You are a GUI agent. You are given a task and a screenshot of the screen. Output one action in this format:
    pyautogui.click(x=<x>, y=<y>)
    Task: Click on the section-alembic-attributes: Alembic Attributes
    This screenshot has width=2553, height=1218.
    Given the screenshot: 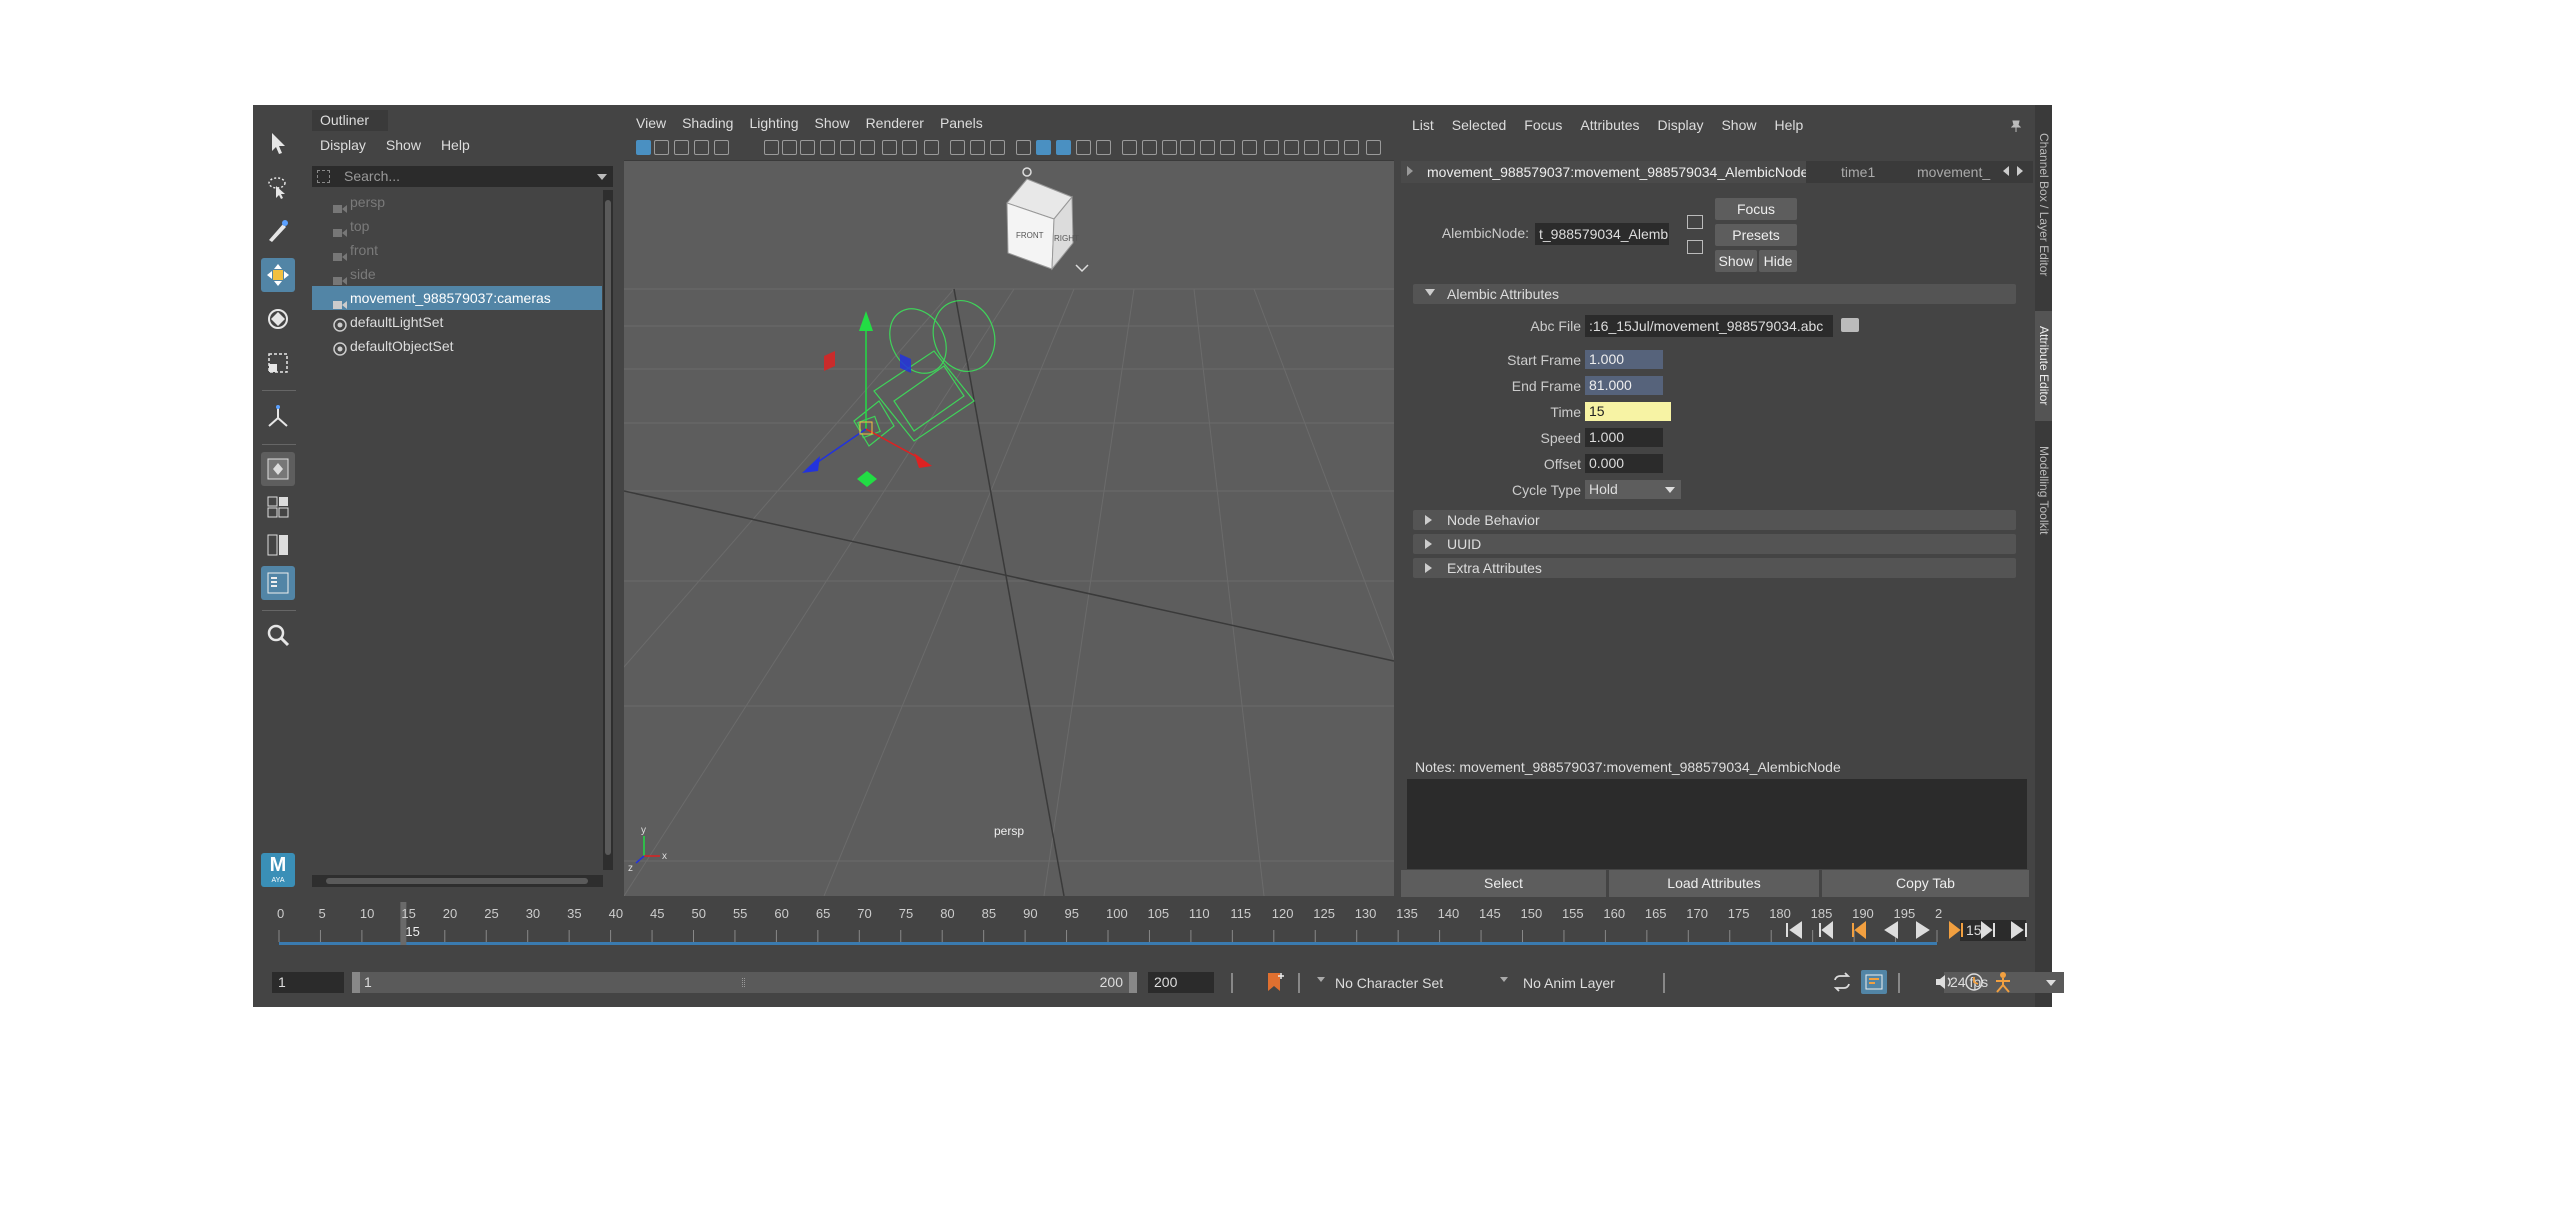 What is the action you would take?
    pyautogui.click(x=1714, y=294)
    